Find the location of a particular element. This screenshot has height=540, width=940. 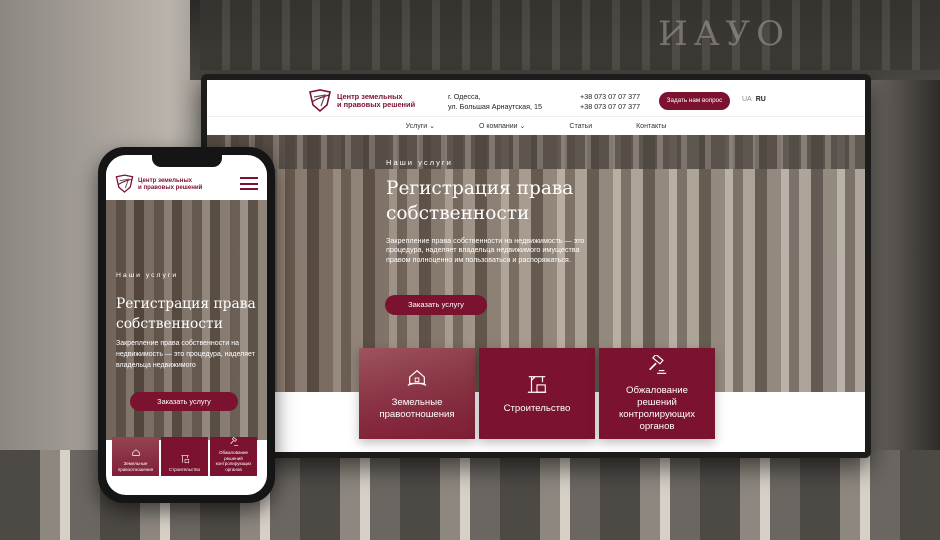

address-line2: ул. Большая Арнаутская, 15 is located at coordinates (495, 106).